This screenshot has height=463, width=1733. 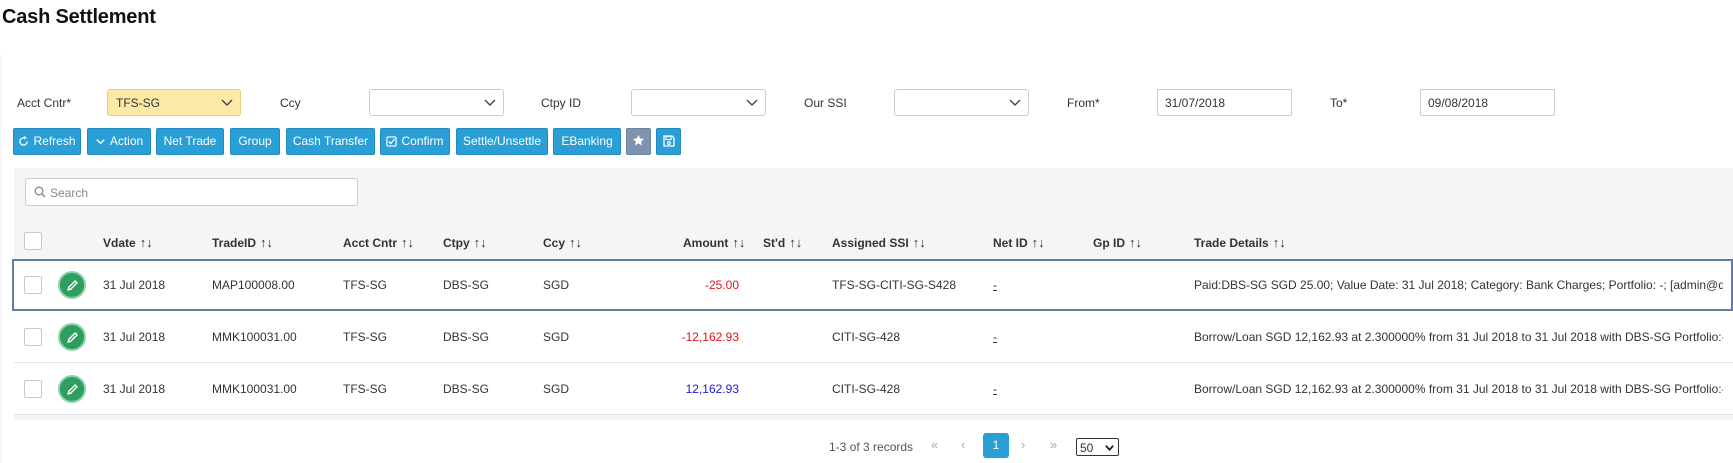 I want to click on acct-cntr-select: TFS-SG, so click(x=174, y=102).